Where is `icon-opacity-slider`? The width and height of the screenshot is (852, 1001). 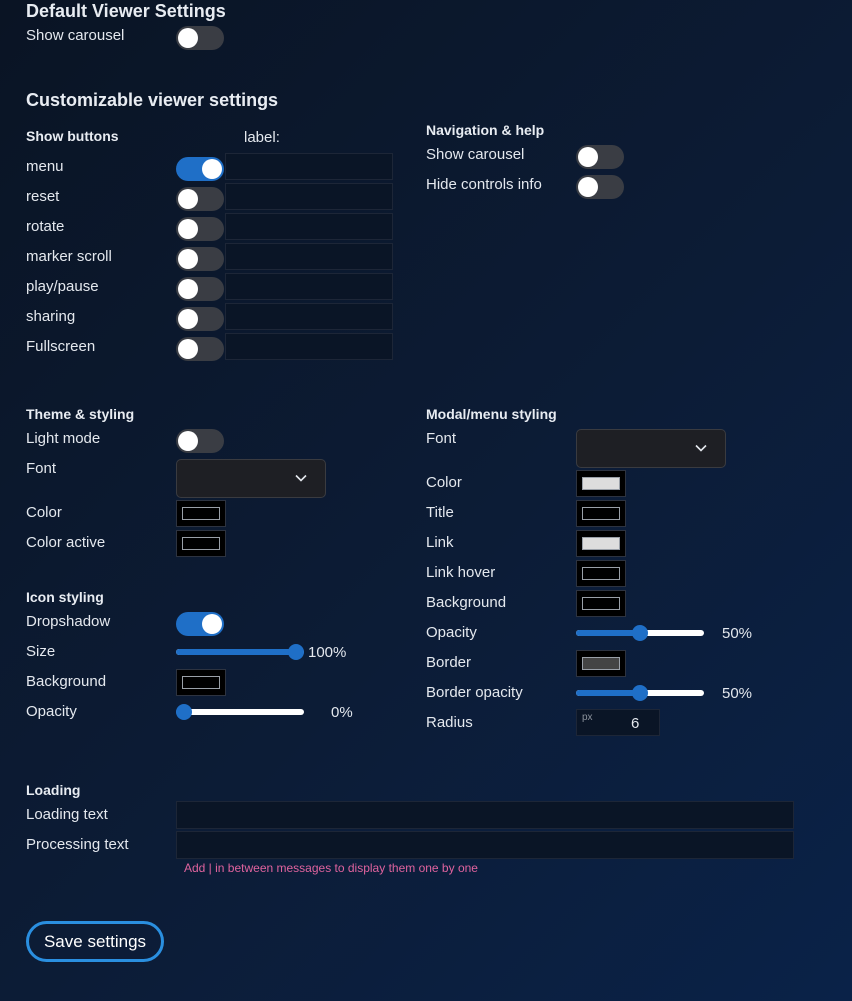
icon-opacity-slider is located at coordinates (240, 712).